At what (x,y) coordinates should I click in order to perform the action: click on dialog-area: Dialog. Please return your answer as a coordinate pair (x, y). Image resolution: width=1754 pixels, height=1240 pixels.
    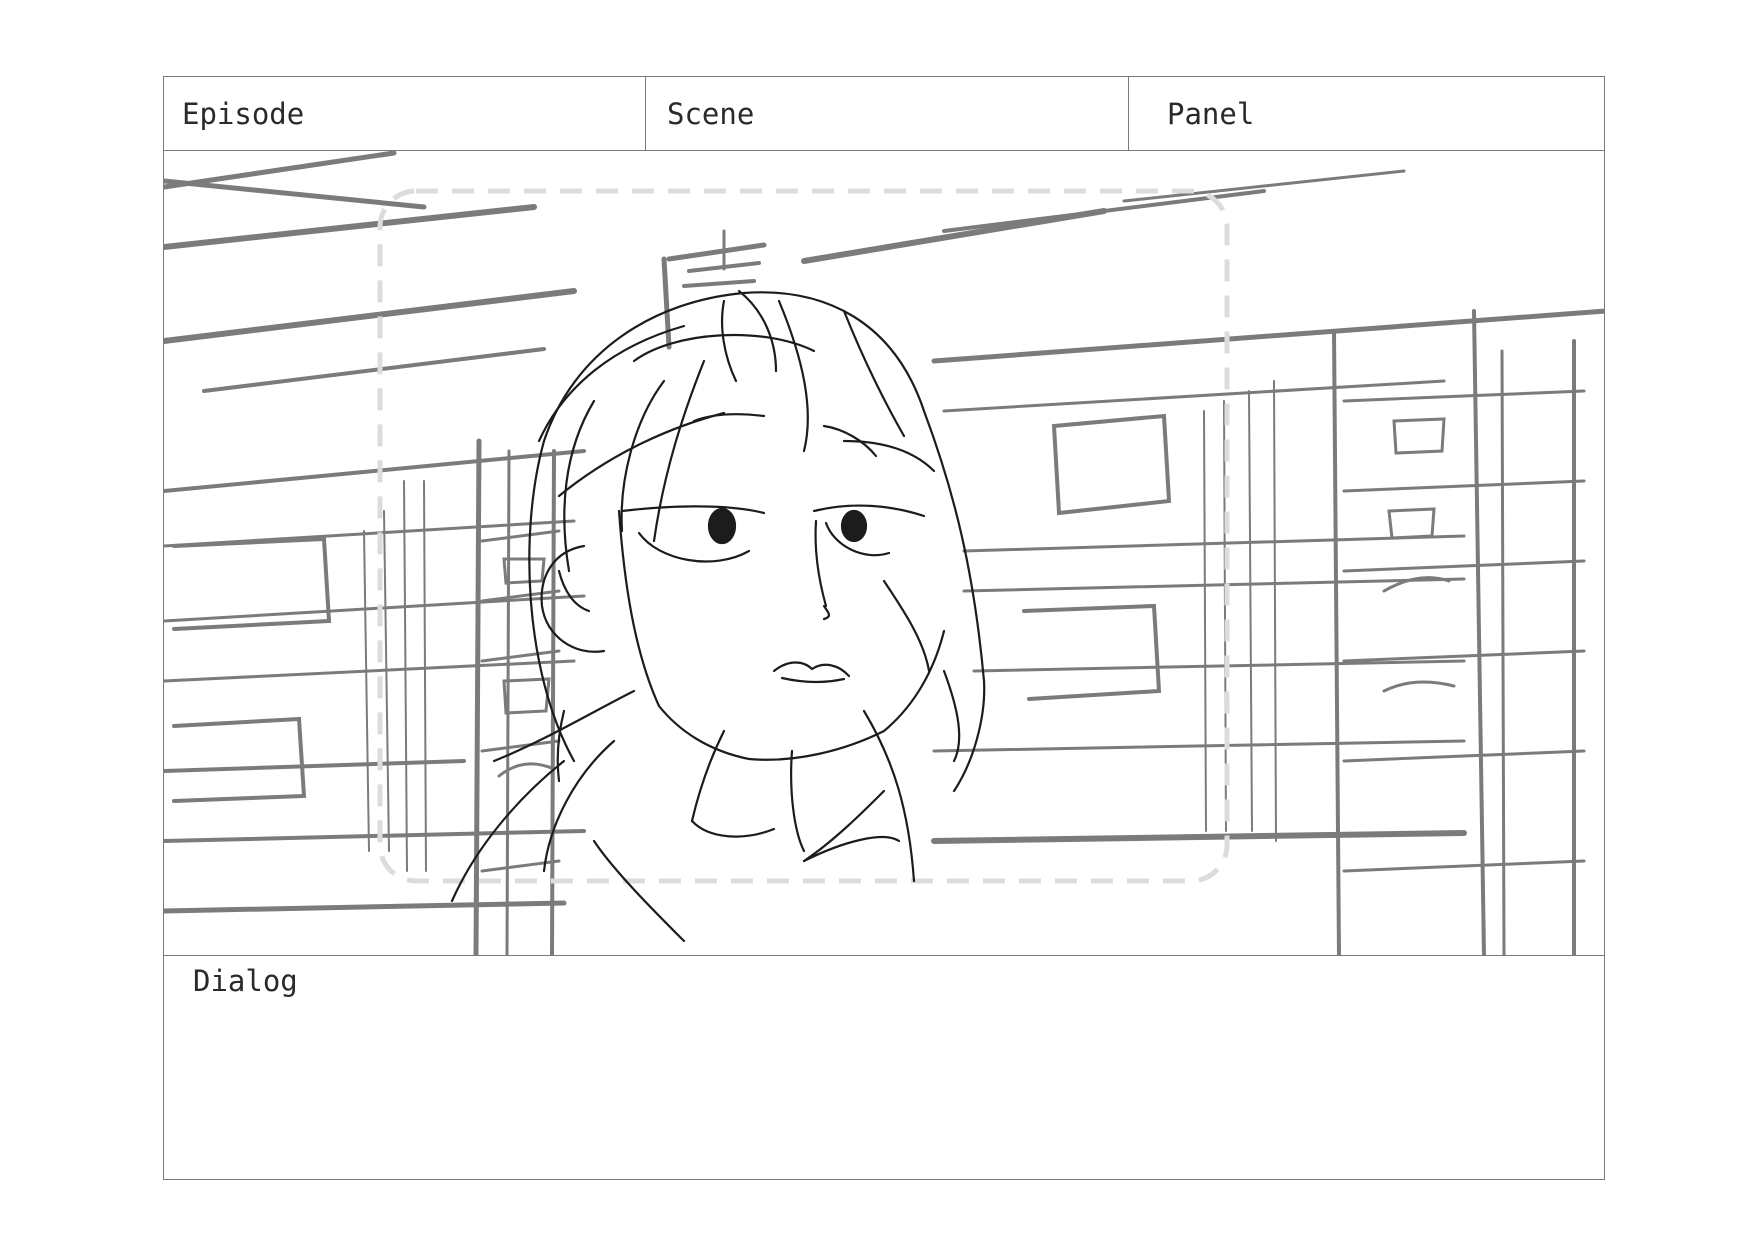
    Looking at the image, I should click on (884, 1067).